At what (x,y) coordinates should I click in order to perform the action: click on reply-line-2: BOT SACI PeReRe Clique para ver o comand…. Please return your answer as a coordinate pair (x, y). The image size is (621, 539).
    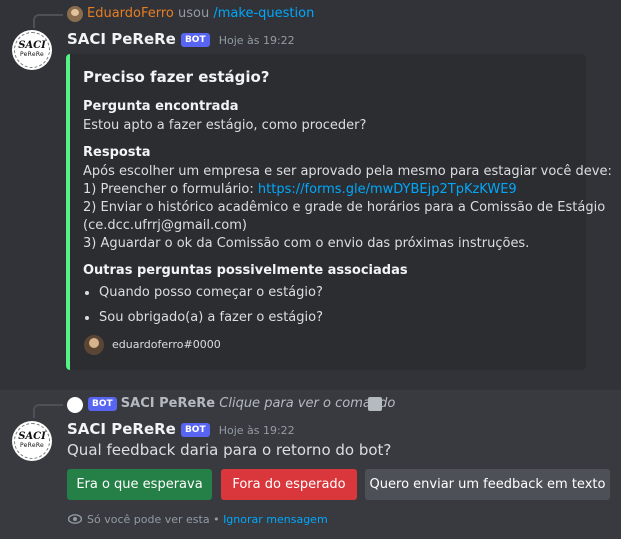
    Looking at the image, I should click on (241, 403).